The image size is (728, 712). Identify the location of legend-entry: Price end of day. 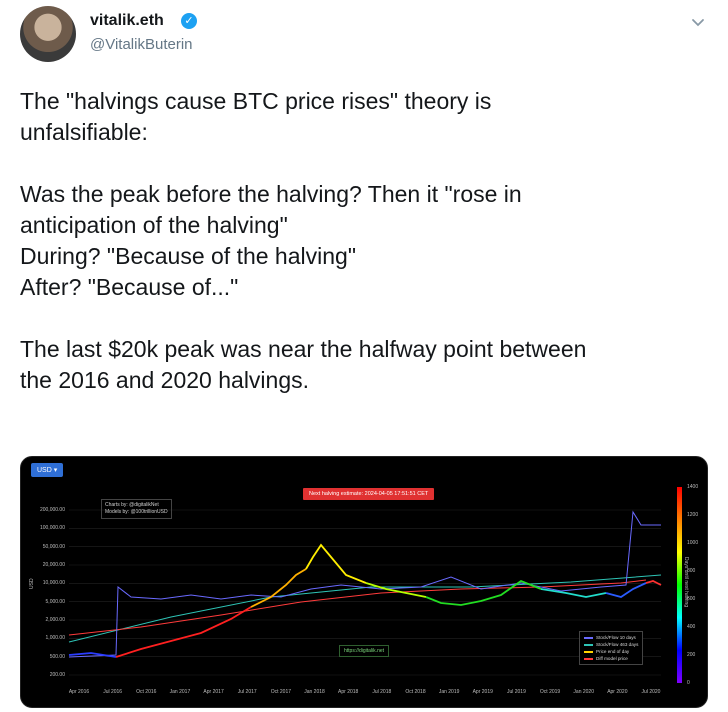
(611, 651).